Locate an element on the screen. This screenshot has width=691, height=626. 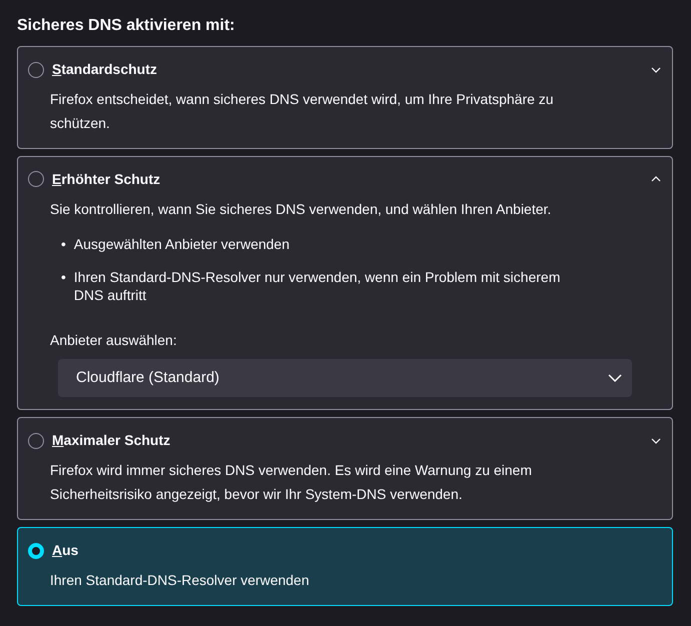
bullet-item: Ihren Standard-DNS-Resolver nur verwenden, wenn ein Problem mit sicherem DNS auftritt is located at coordinates (318, 286).